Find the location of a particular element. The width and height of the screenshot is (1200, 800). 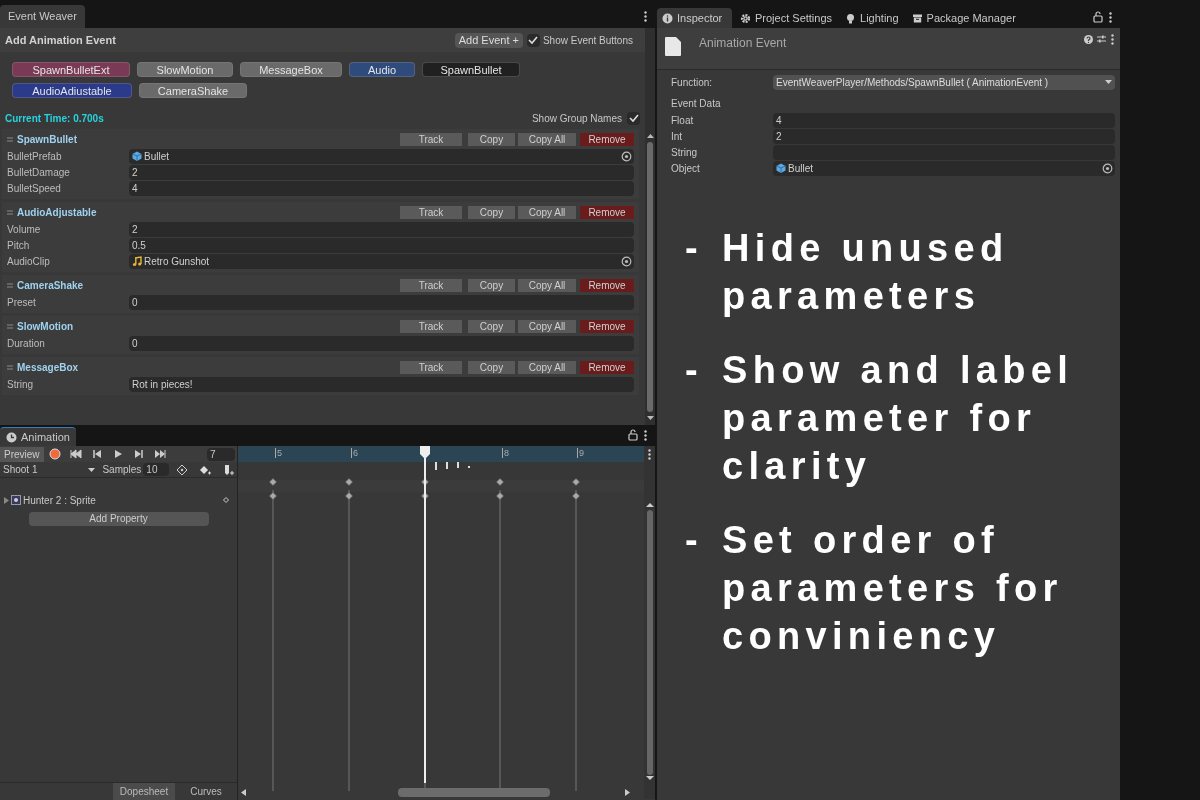

help-icon is located at coordinates (1088, 39).